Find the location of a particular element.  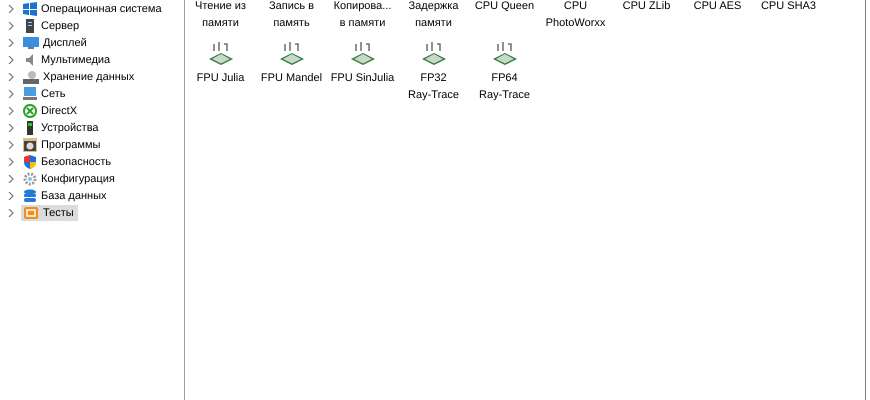

tree-item: Сервер is located at coordinates (52, 26).